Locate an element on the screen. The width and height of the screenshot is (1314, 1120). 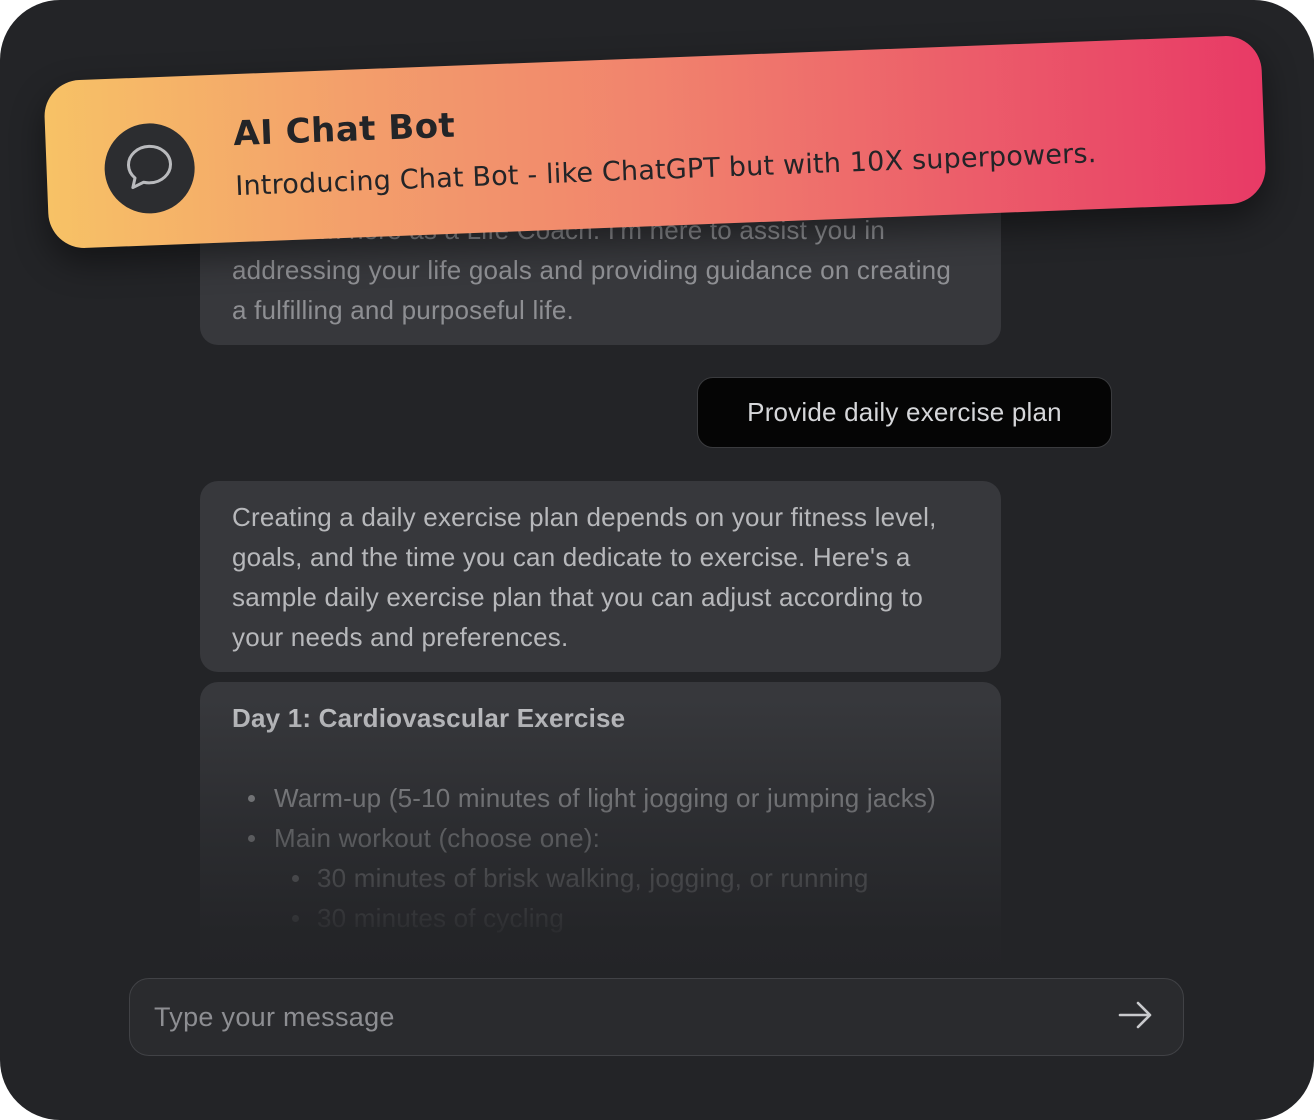
message-input is located at coordinates (624, 1017).